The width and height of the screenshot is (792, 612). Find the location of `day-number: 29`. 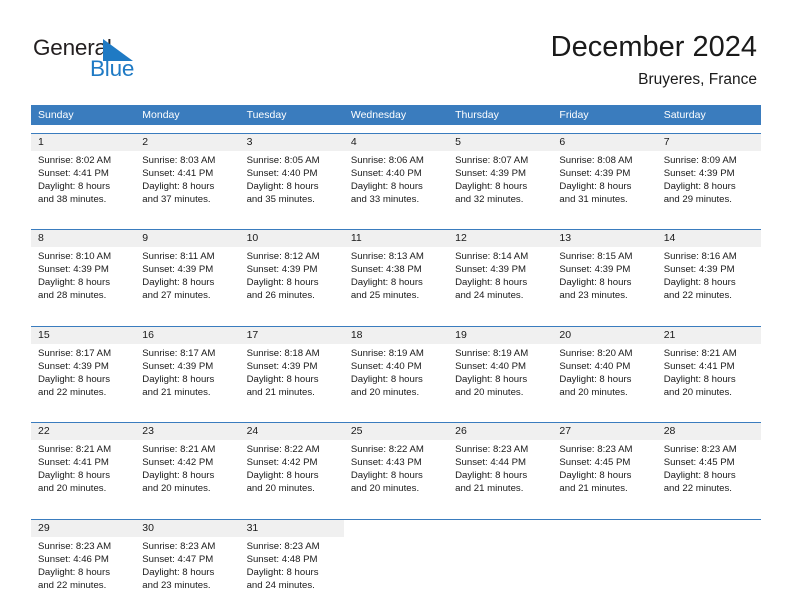

day-number: 29 is located at coordinates (83, 528).